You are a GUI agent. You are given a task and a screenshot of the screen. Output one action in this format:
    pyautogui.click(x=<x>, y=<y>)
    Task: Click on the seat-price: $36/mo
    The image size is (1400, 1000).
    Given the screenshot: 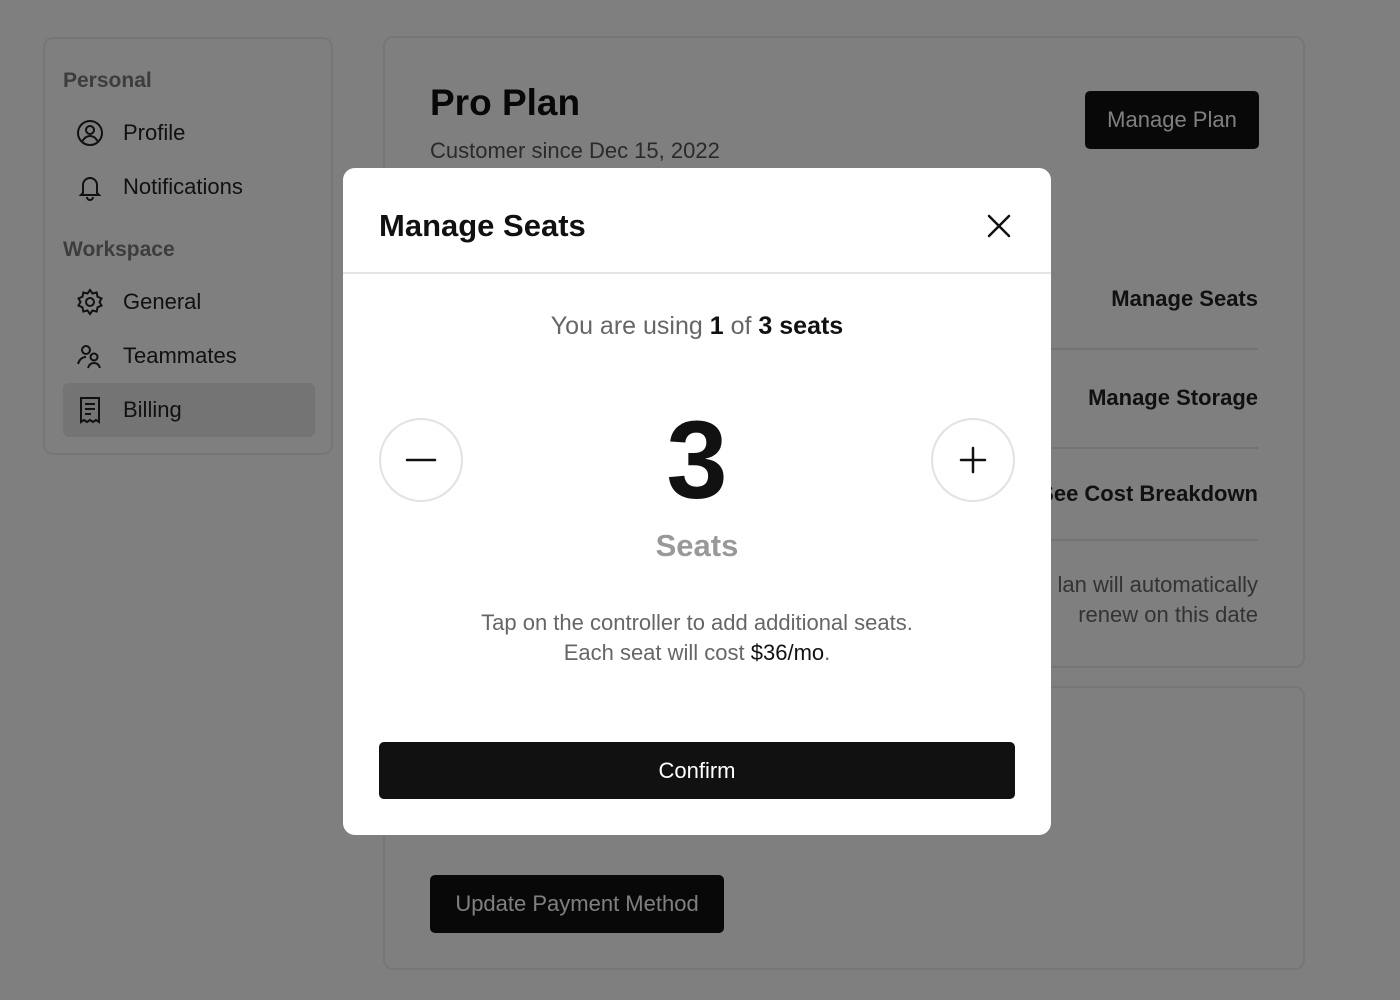 What is the action you would take?
    pyautogui.click(x=787, y=652)
    